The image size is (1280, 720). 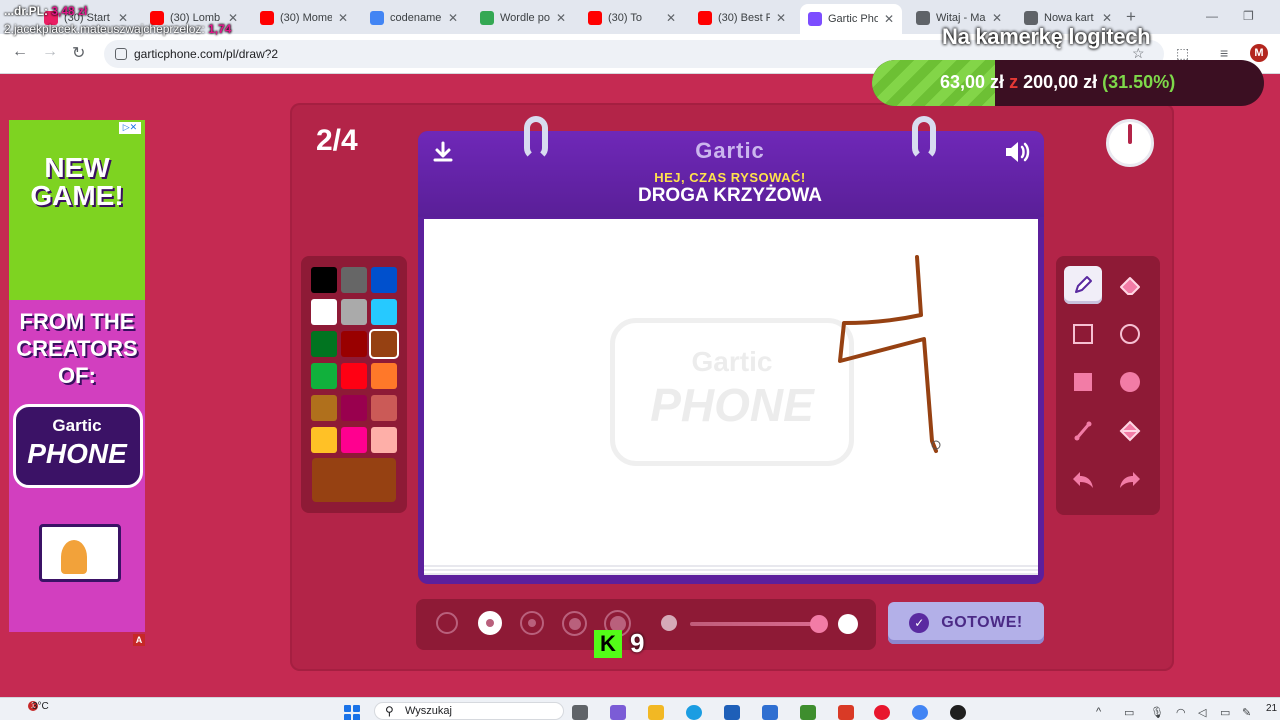 I want to click on obs-icon, so click(x=958, y=712).